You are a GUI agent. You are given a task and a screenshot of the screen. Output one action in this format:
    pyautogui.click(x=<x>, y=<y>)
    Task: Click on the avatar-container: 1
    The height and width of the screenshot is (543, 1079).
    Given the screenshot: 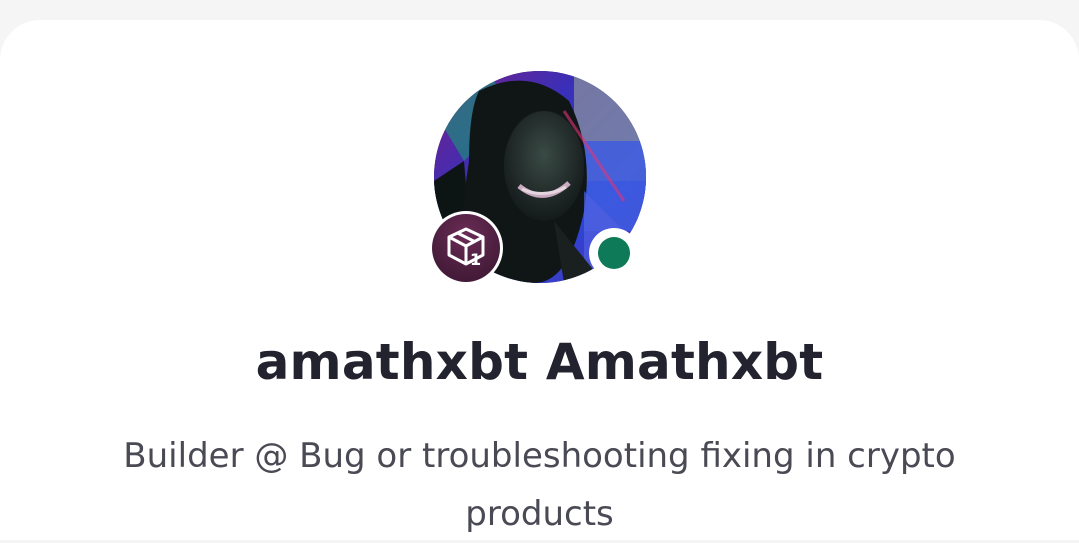 What is the action you would take?
    pyautogui.click(x=537, y=178)
    